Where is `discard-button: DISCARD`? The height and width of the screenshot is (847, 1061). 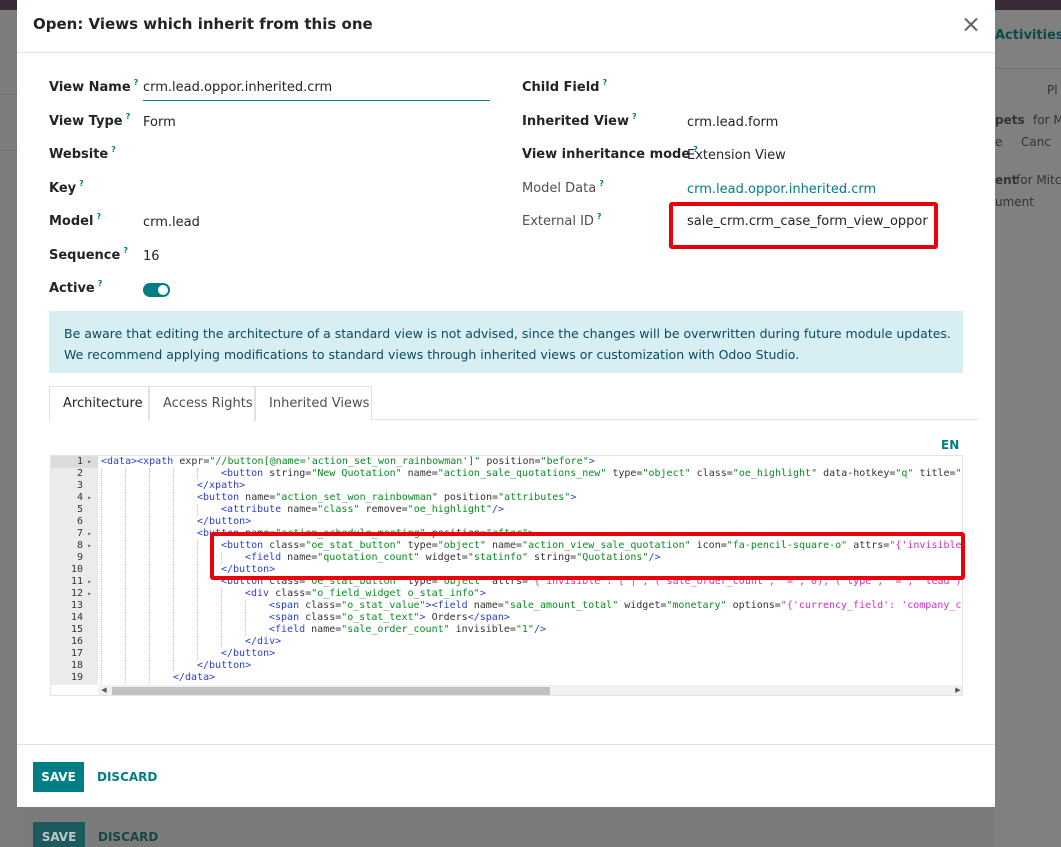
discard-button: DISCARD is located at coordinates (127, 777).